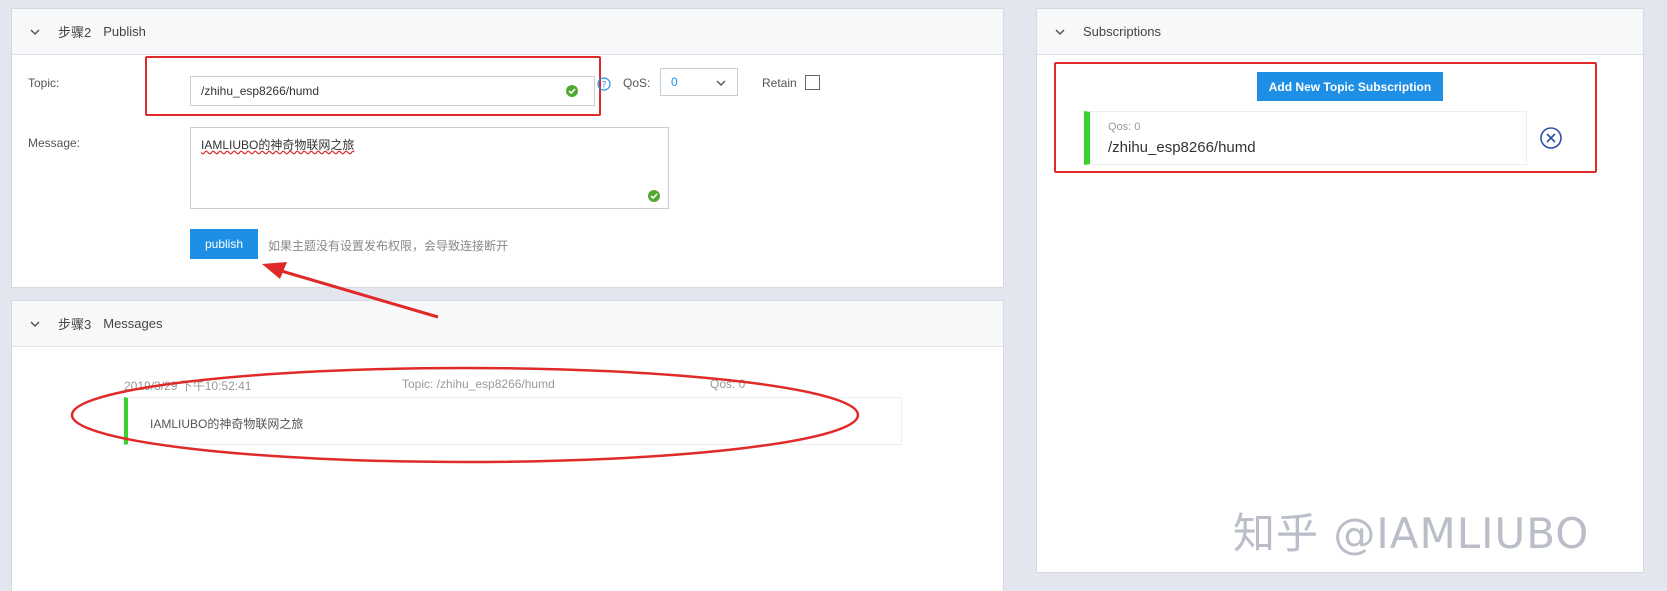  What do you see at coordinates (1411, 533) in the screenshot?
I see `watermark: 知乎 @IAMLIUBO` at bounding box center [1411, 533].